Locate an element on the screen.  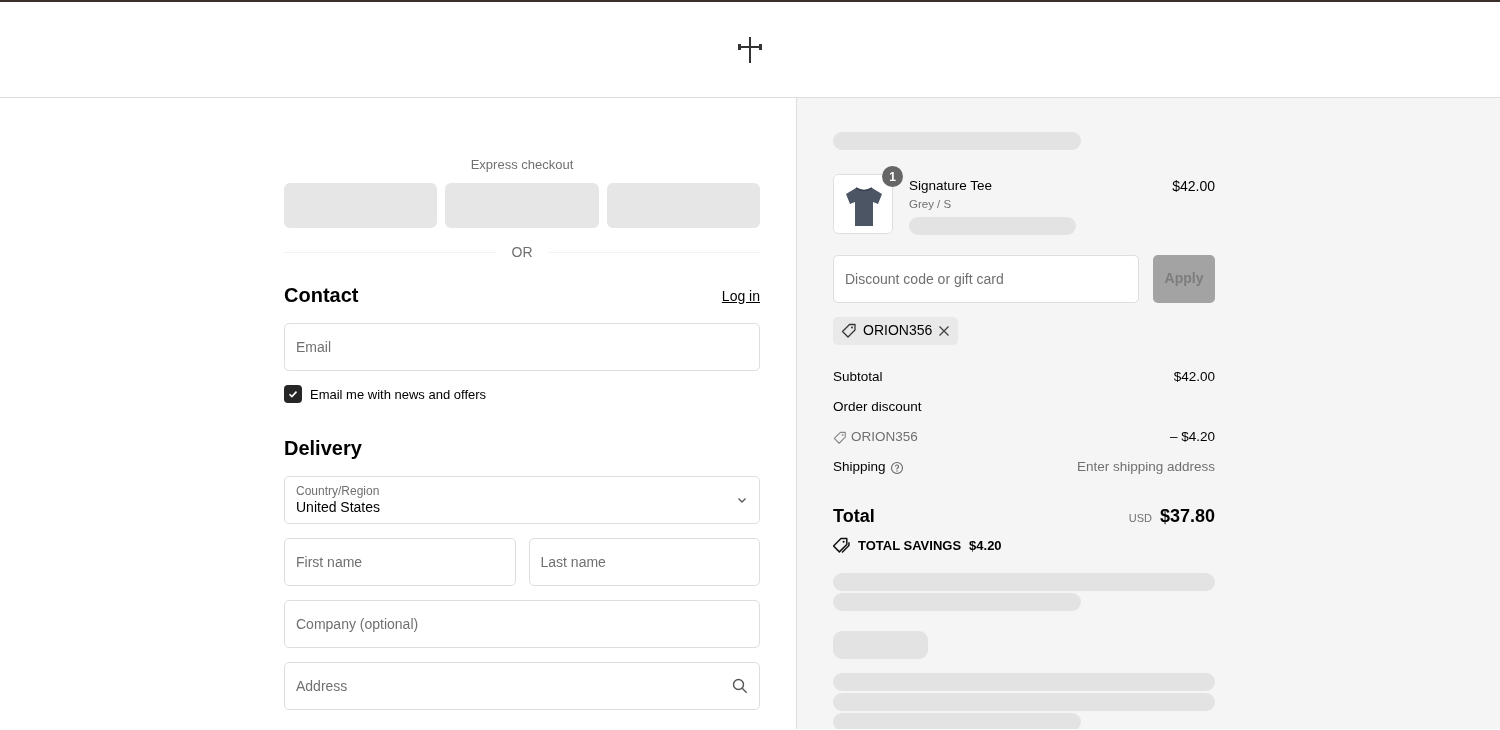
help-icon is located at coordinates (896, 467).